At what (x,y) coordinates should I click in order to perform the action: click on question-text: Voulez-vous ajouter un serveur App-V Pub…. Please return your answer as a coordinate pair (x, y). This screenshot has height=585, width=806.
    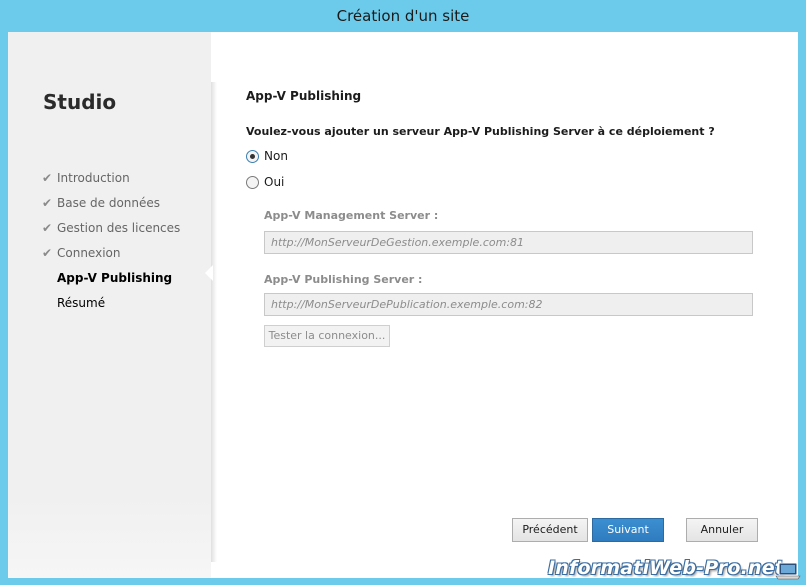
    Looking at the image, I should click on (480, 131).